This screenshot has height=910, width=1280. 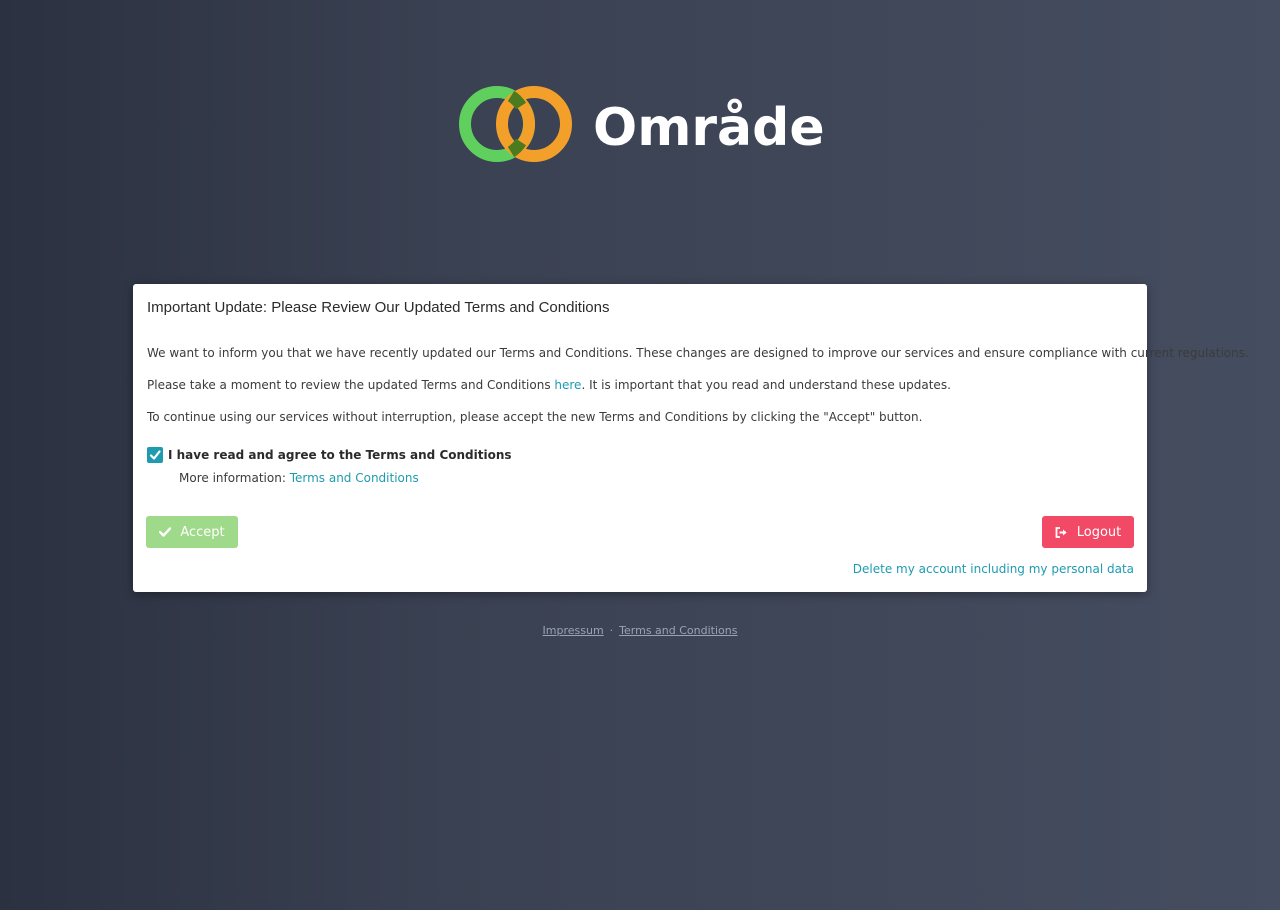 I want to click on accept-button: Accept, so click(x=192, y=532).